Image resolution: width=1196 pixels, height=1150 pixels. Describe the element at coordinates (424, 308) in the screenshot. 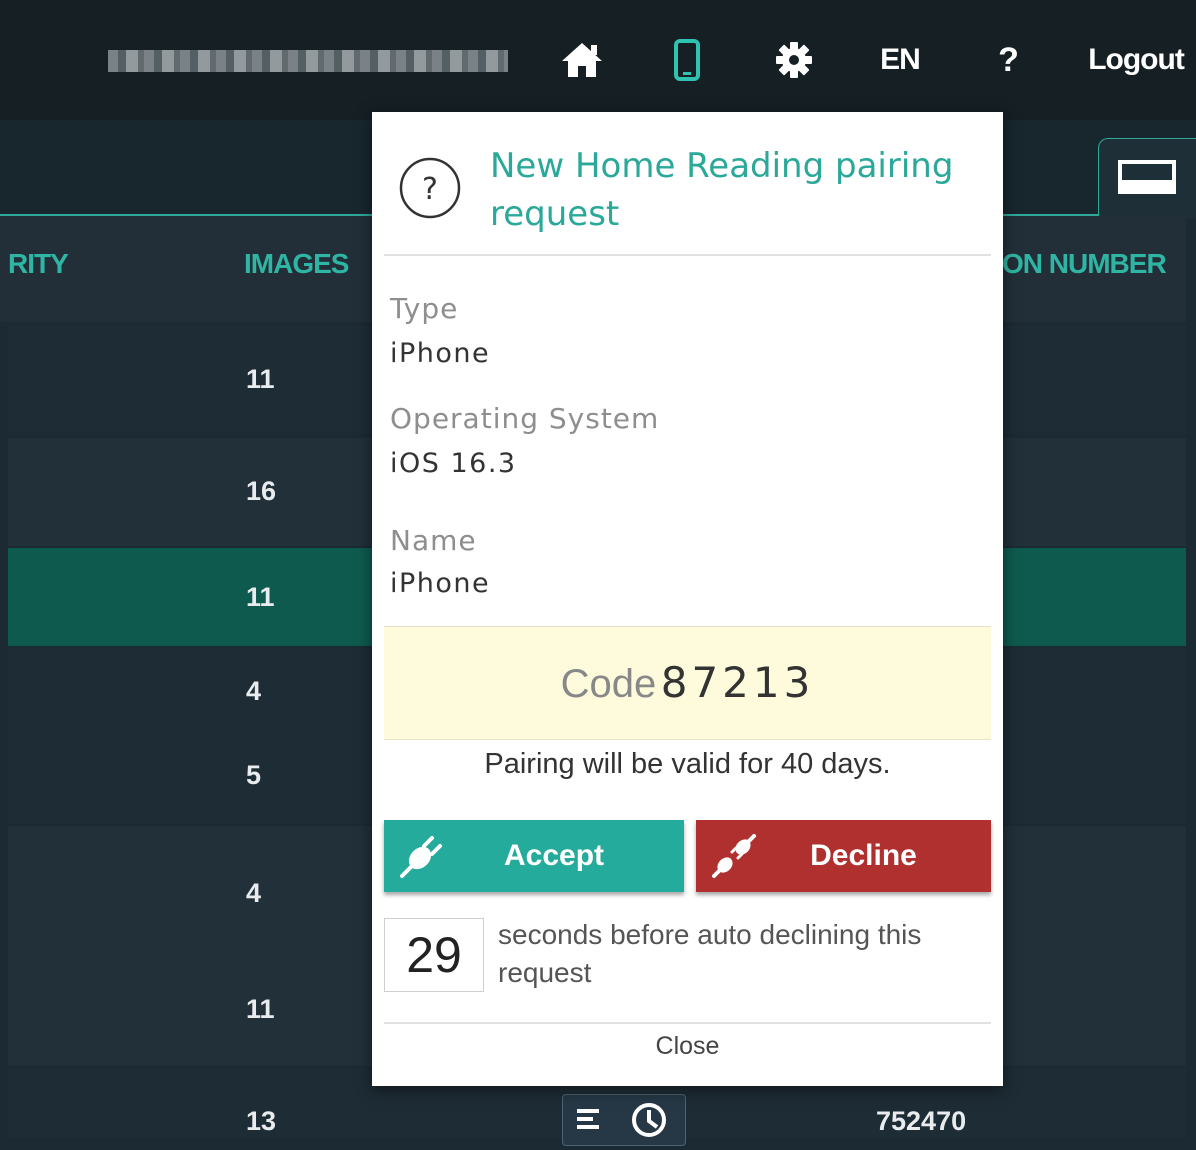

I see `type-label: Type` at that location.